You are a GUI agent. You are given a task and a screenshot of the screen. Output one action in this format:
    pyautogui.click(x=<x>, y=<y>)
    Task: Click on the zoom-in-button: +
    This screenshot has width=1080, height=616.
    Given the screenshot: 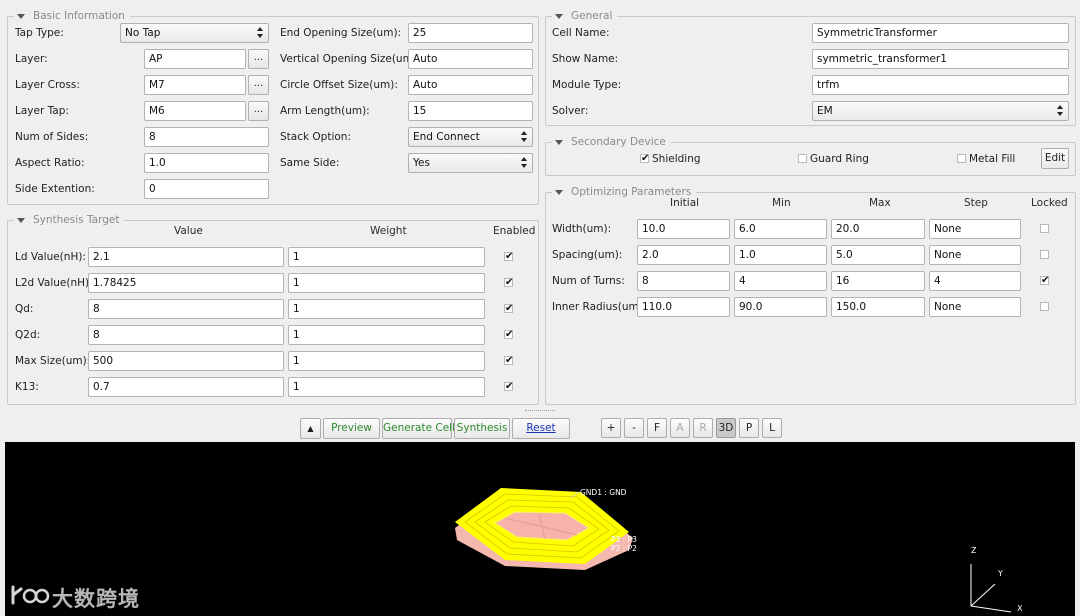 What is the action you would take?
    pyautogui.click(x=611, y=428)
    